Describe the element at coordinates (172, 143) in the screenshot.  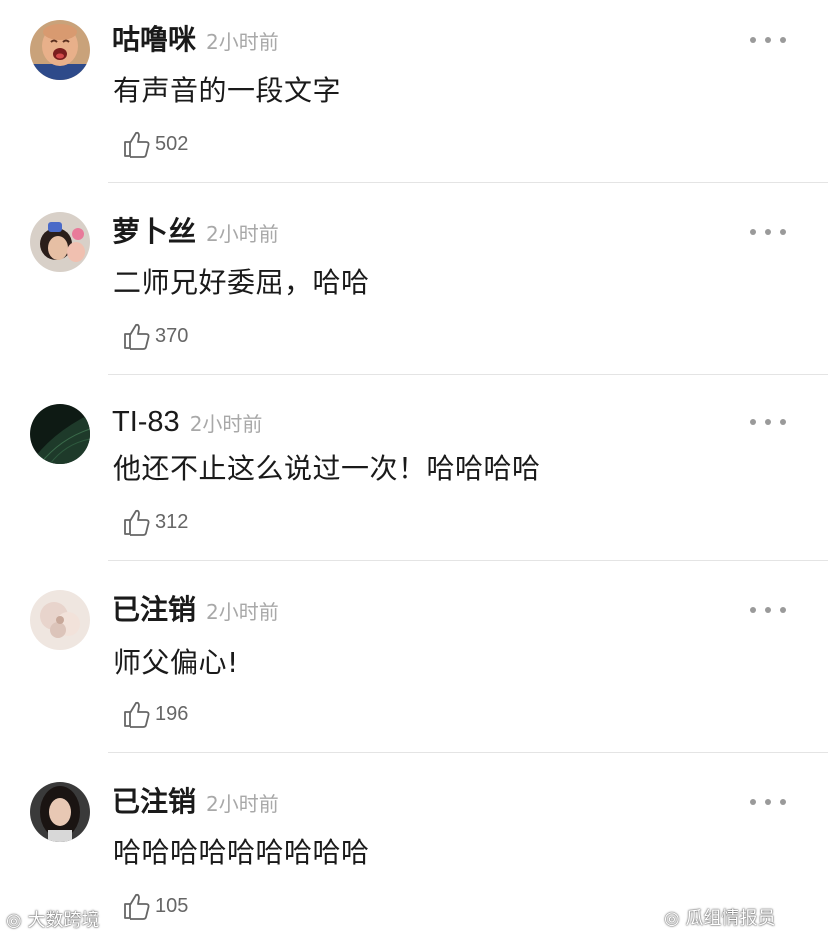
I see `like-count: 502` at that location.